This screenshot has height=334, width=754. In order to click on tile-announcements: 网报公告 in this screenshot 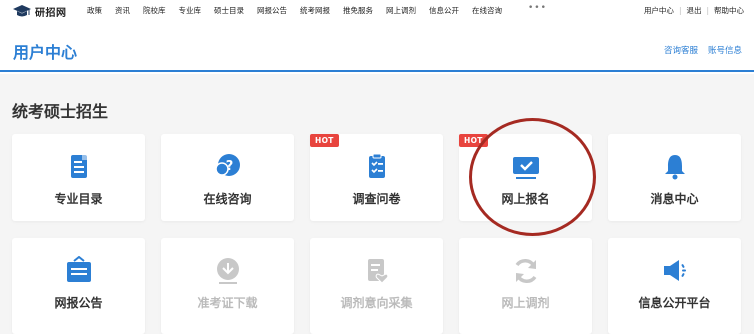, I will do `click(78, 286)`.